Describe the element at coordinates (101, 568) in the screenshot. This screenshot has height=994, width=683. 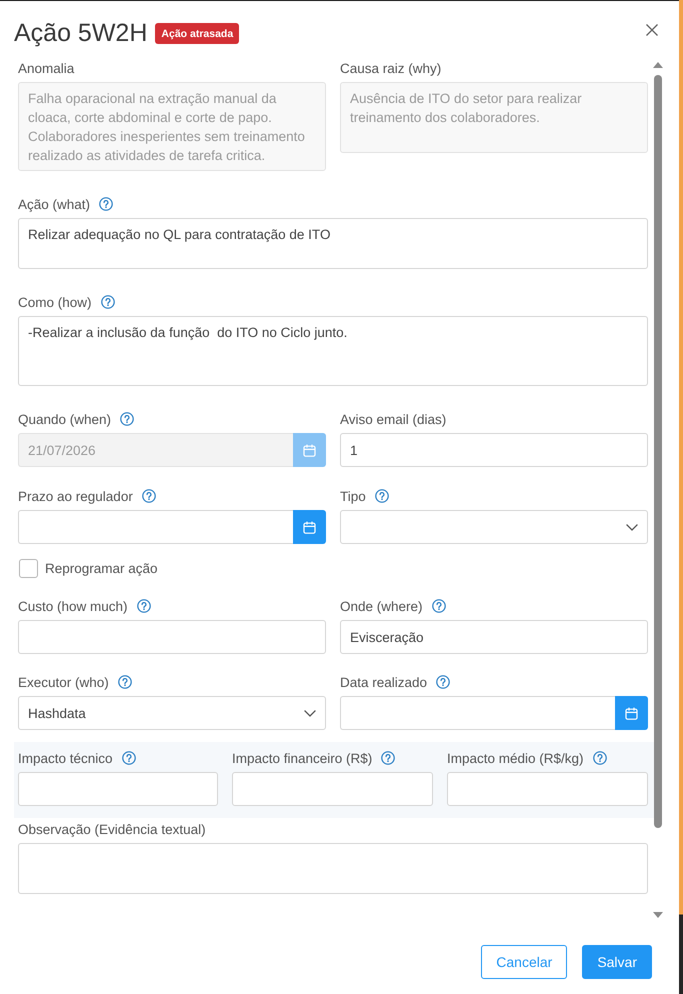
I see `checkbox-label: Reprogramar ação` at that location.